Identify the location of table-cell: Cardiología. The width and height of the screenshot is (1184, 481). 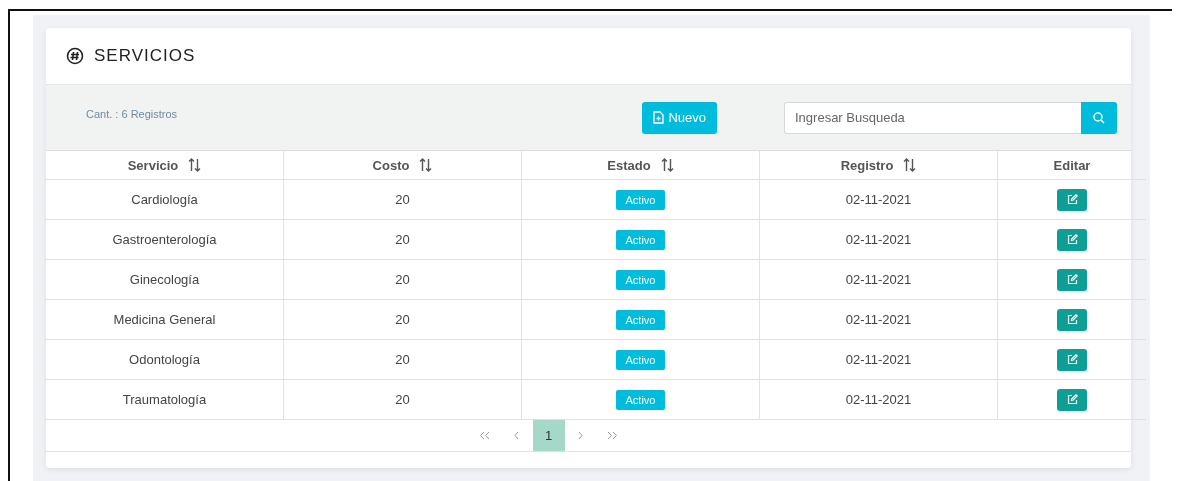
(164, 199).